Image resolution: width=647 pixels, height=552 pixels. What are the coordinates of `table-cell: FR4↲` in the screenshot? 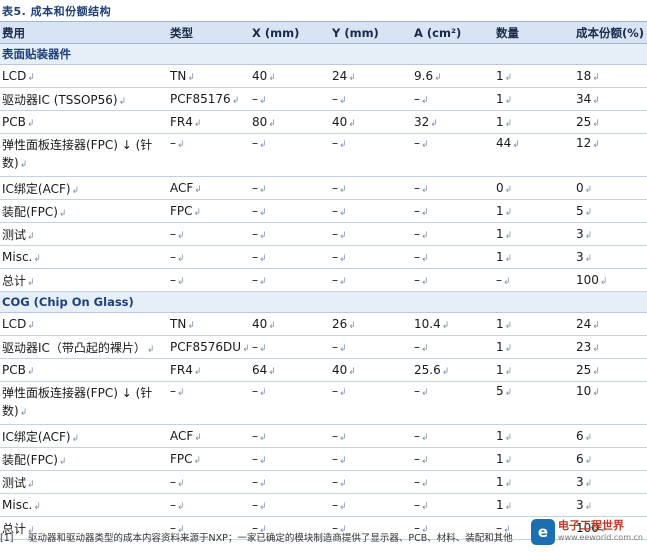 It's located at (209, 122).